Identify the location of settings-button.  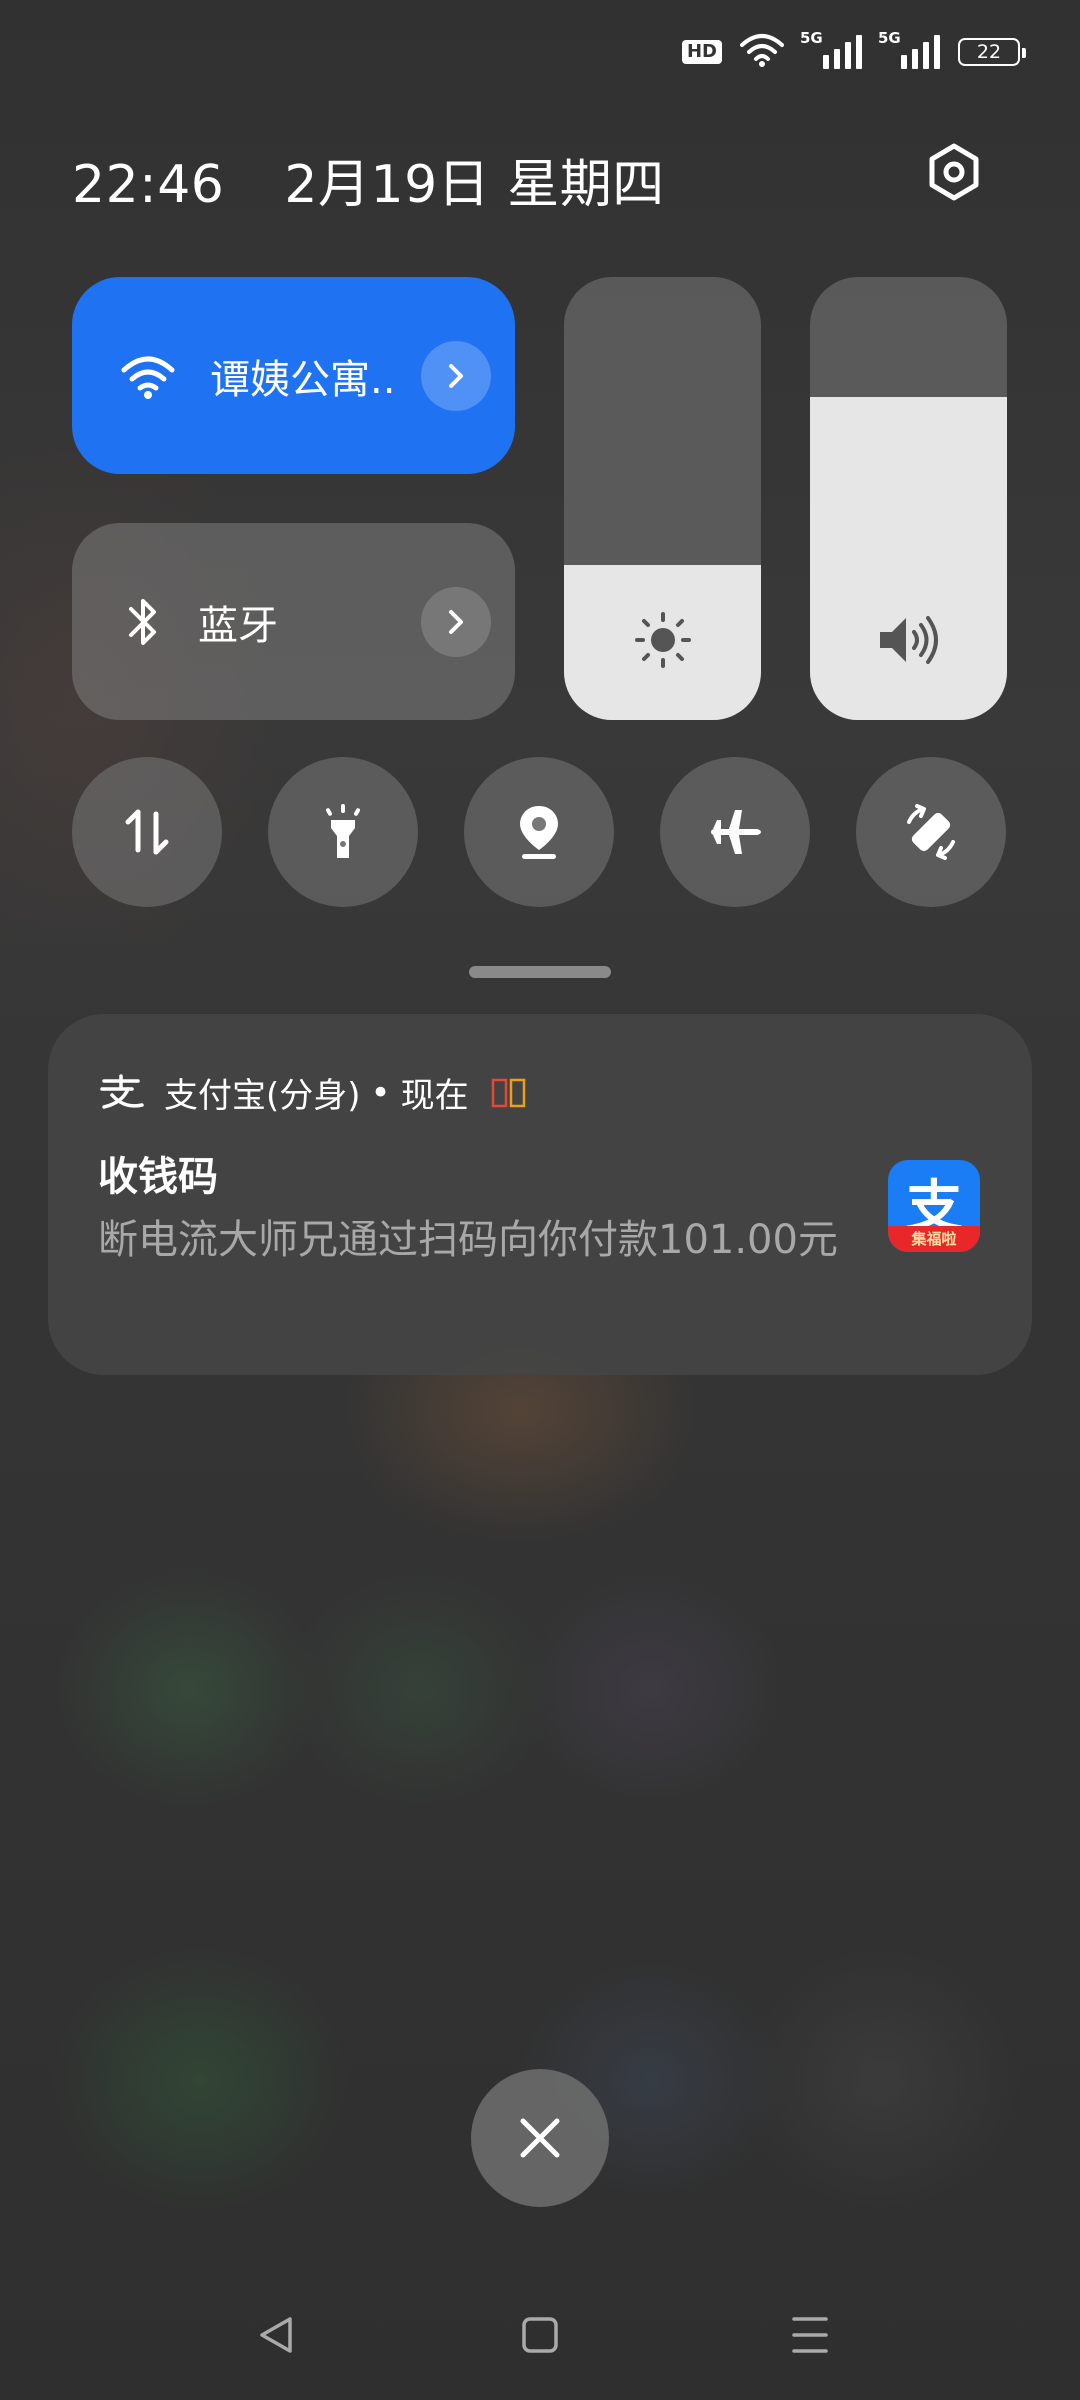
(954, 172).